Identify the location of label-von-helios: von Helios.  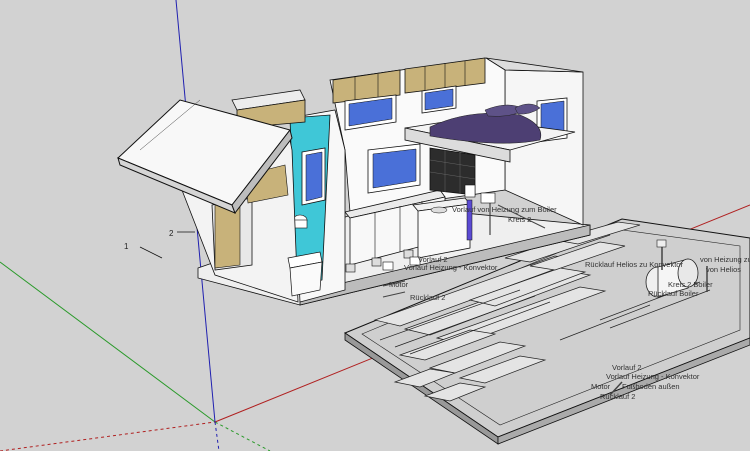
(723, 269).